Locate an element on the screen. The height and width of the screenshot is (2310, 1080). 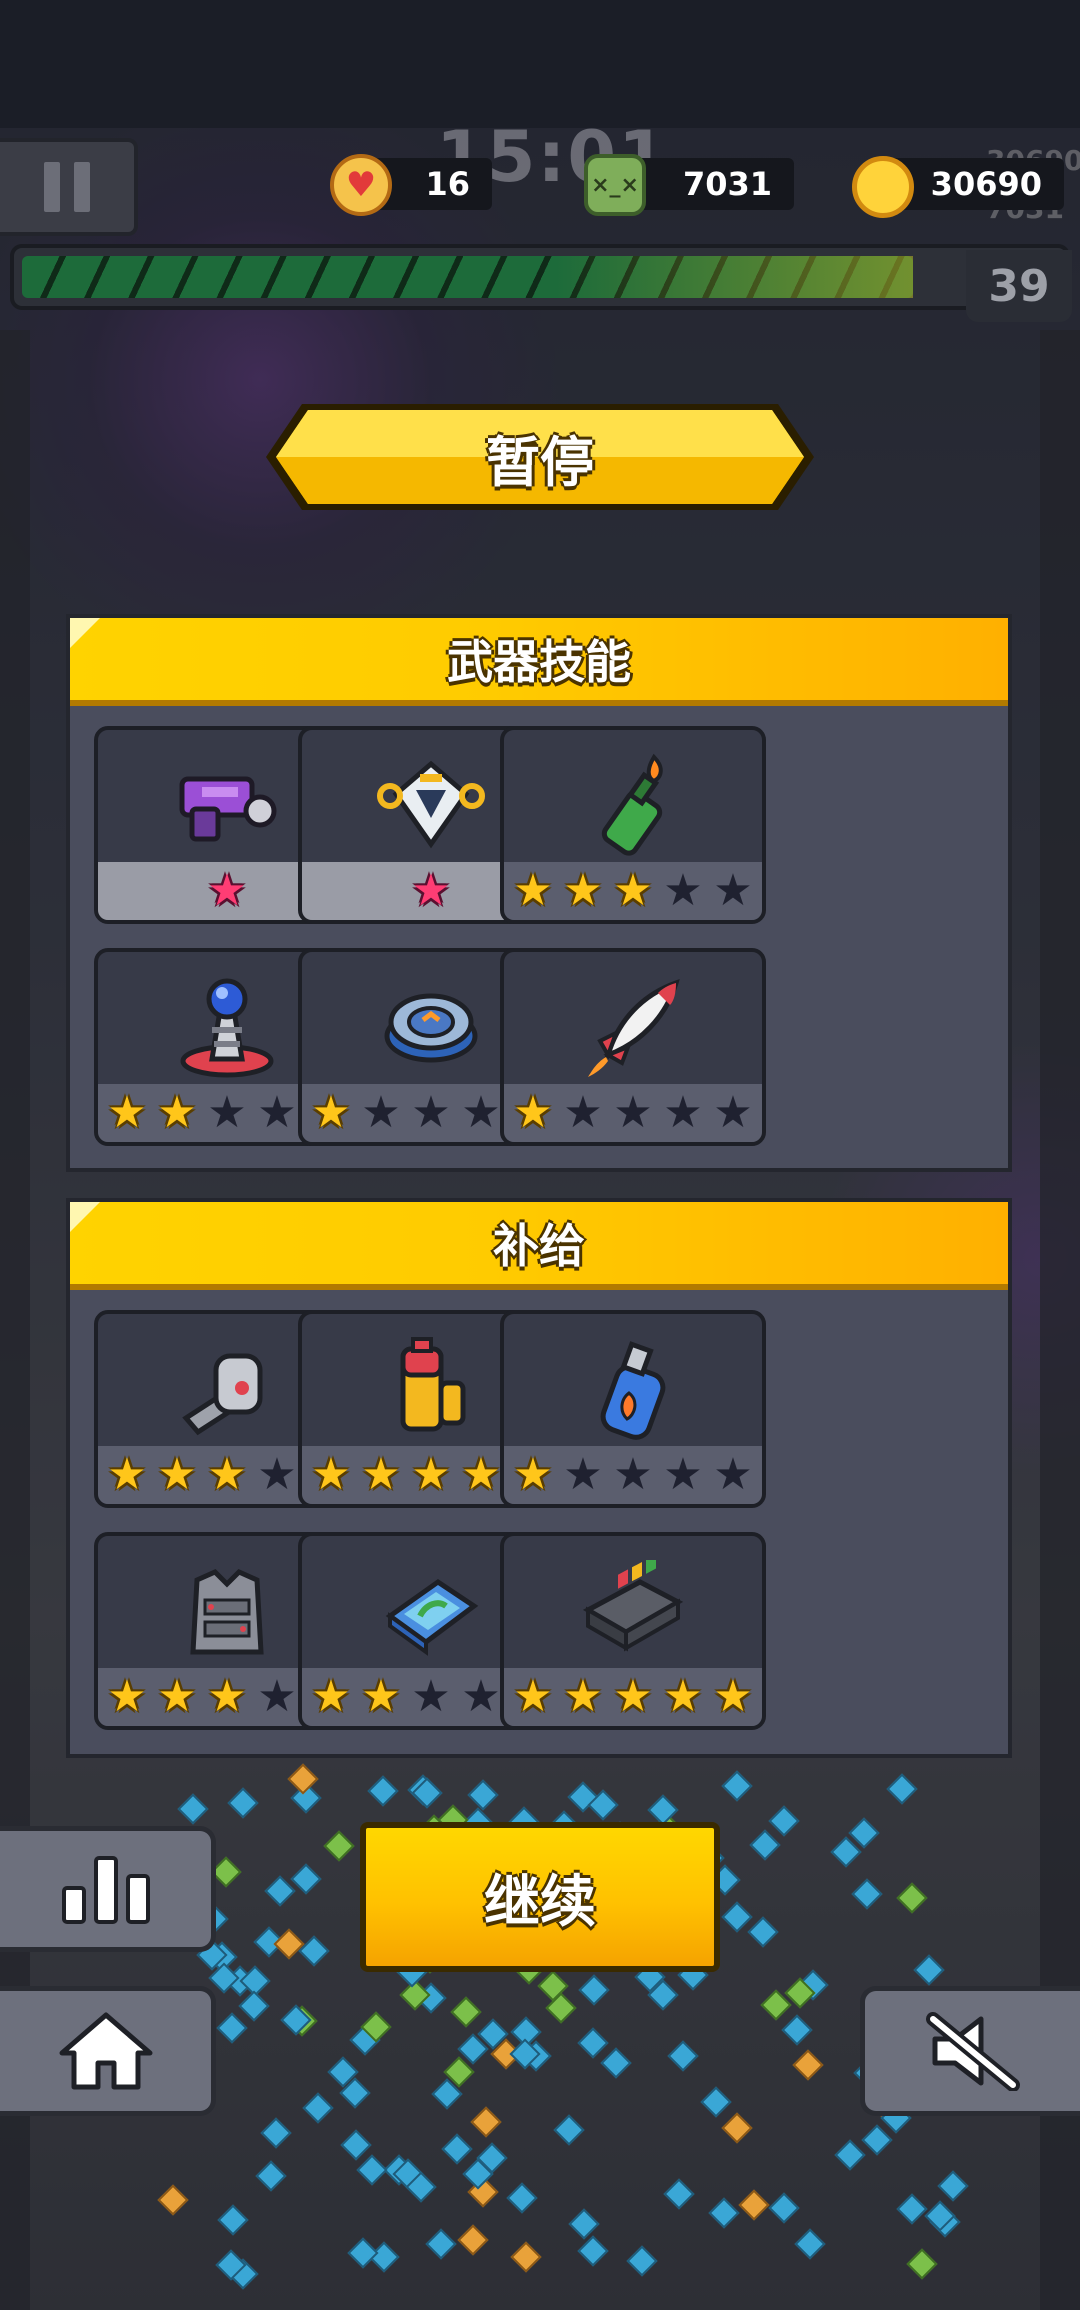
rocket-icon is located at coordinates (633, 1026).